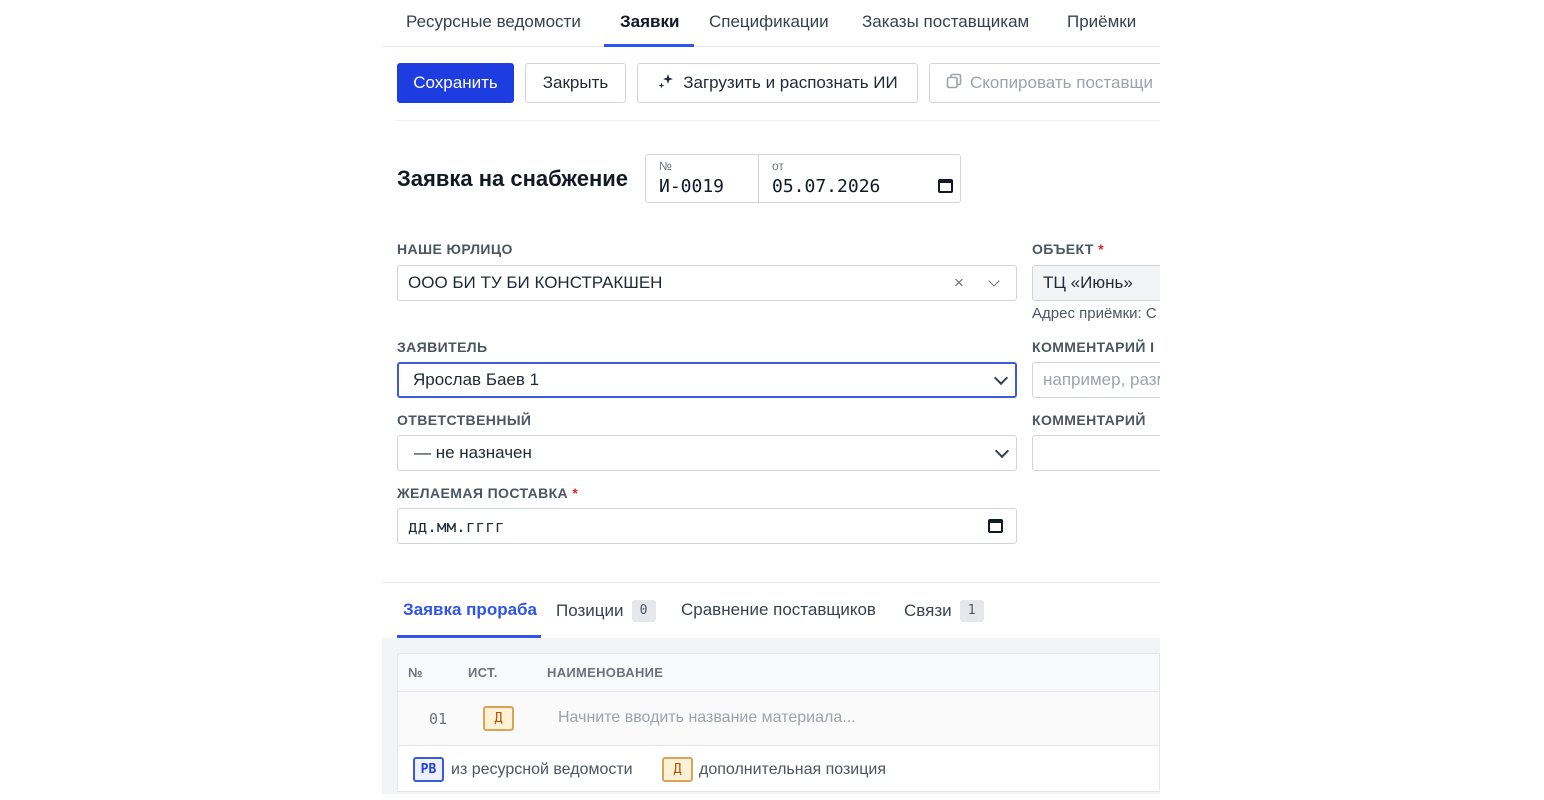 The image size is (1544, 800). Describe the element at coordinates (605, 672) in the screenshot. I see `column-header-name: НАИМЕНОВАНИЕ` at that location.